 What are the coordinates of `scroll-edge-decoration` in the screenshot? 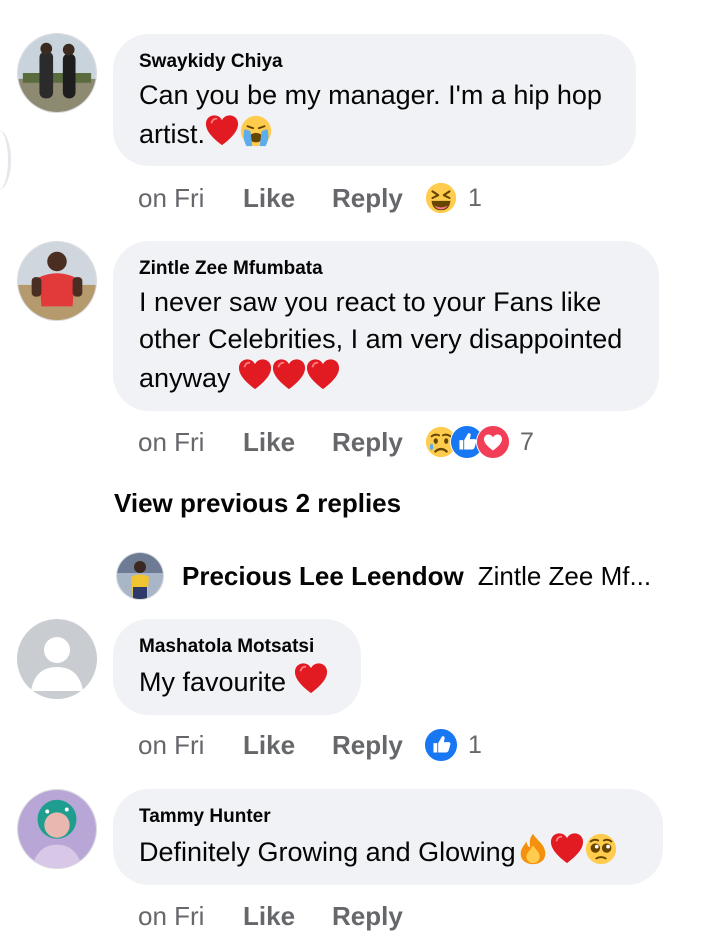 It's located at (5, 160).